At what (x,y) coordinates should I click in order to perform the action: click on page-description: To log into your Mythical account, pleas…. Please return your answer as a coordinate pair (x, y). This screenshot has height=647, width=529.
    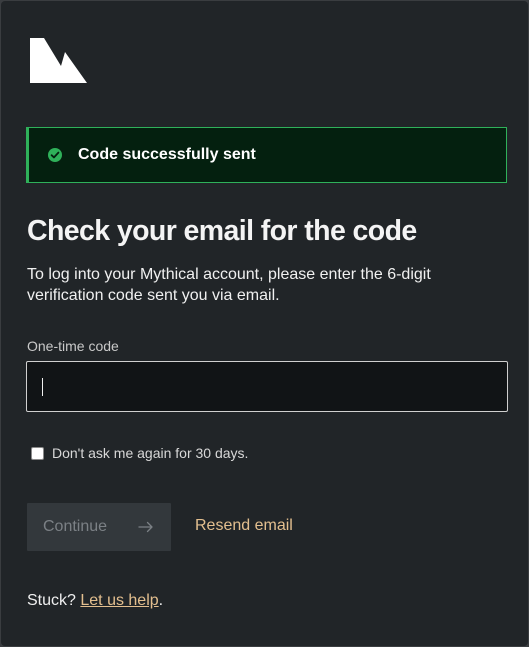
    Looking at the image, I should click on (229, 285).